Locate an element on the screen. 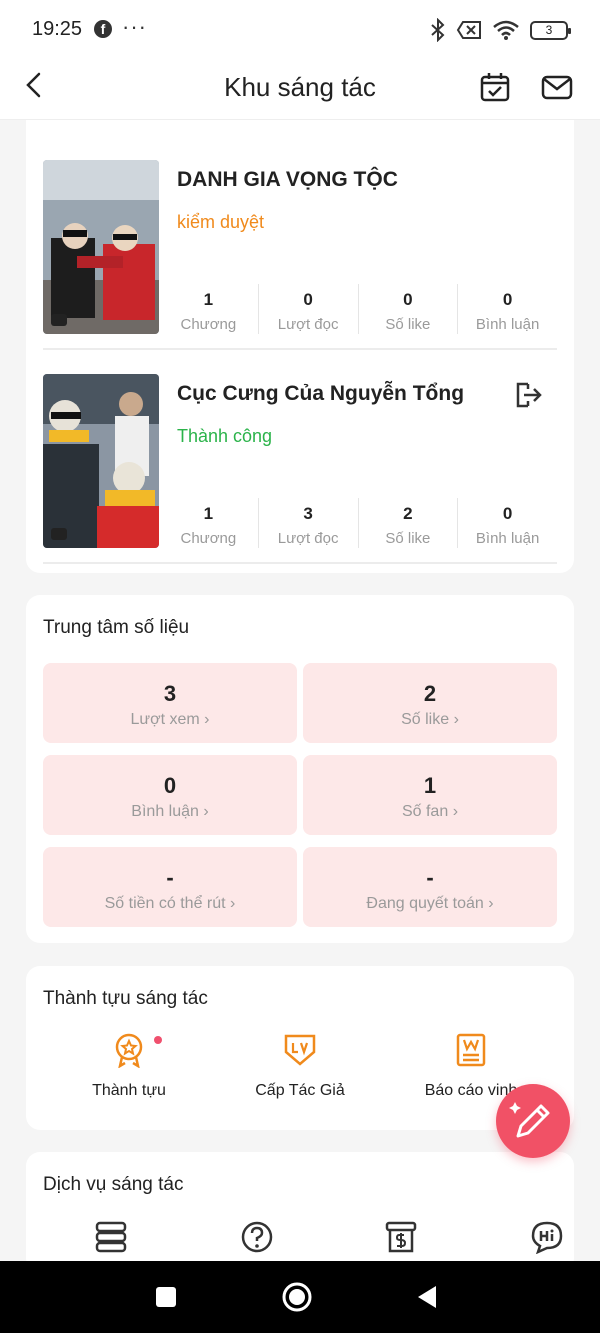 The height and width of the screenshot is (1333, 600). tile-label: Số like › is located at coordinates (430, 720).